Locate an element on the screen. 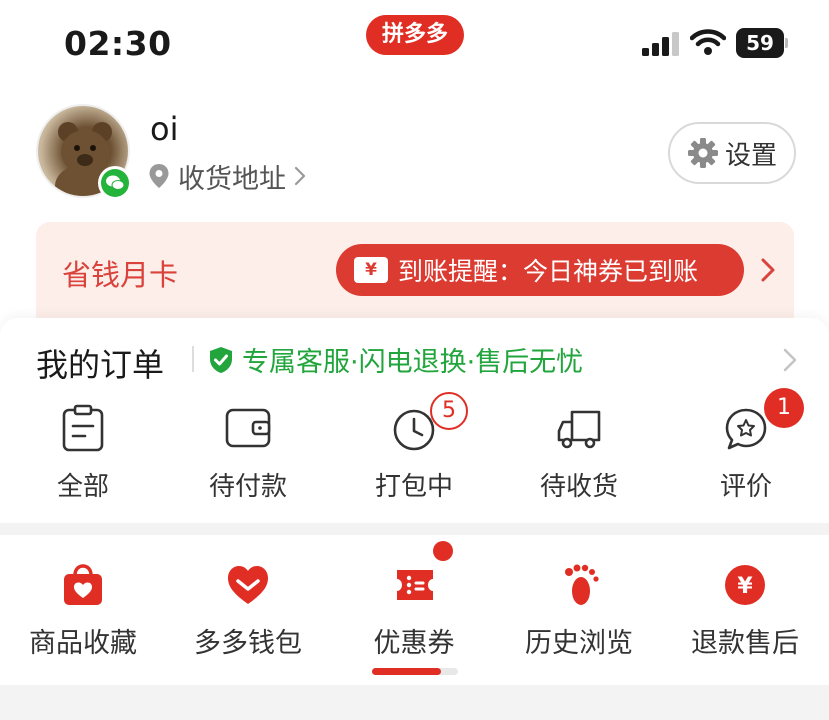 This screenshot has height=720, width=829. username: oi is located at coordinates (164, 129).